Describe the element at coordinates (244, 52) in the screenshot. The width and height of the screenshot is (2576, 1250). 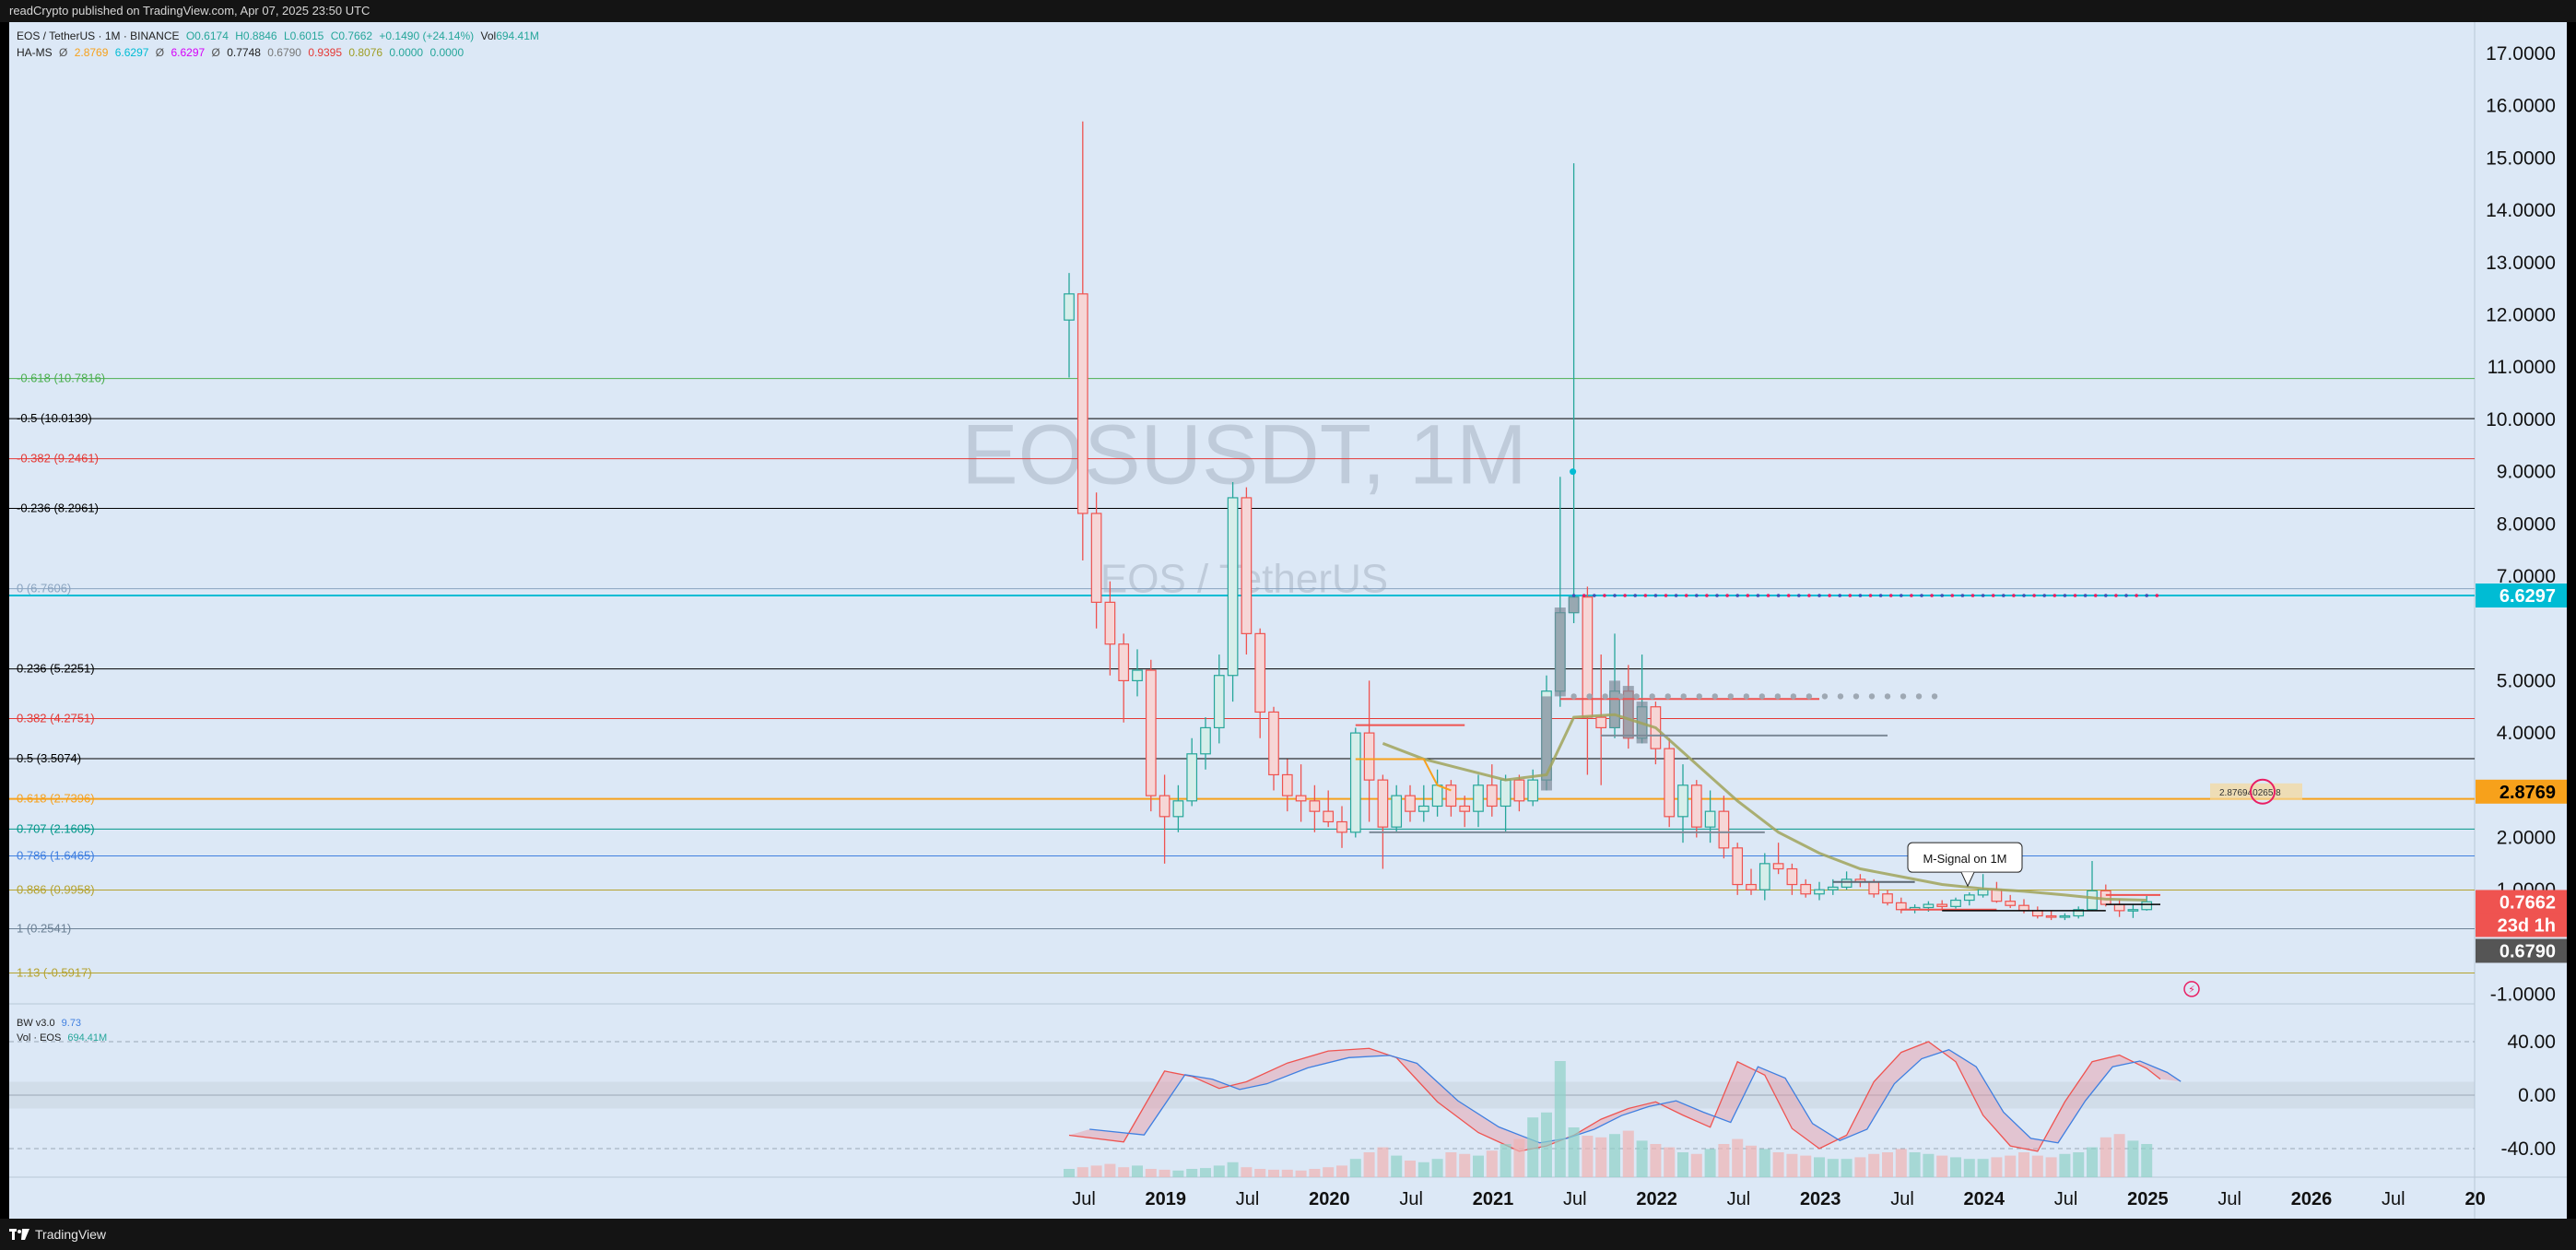
I see `ha-value-6: 0.7748` at that location.